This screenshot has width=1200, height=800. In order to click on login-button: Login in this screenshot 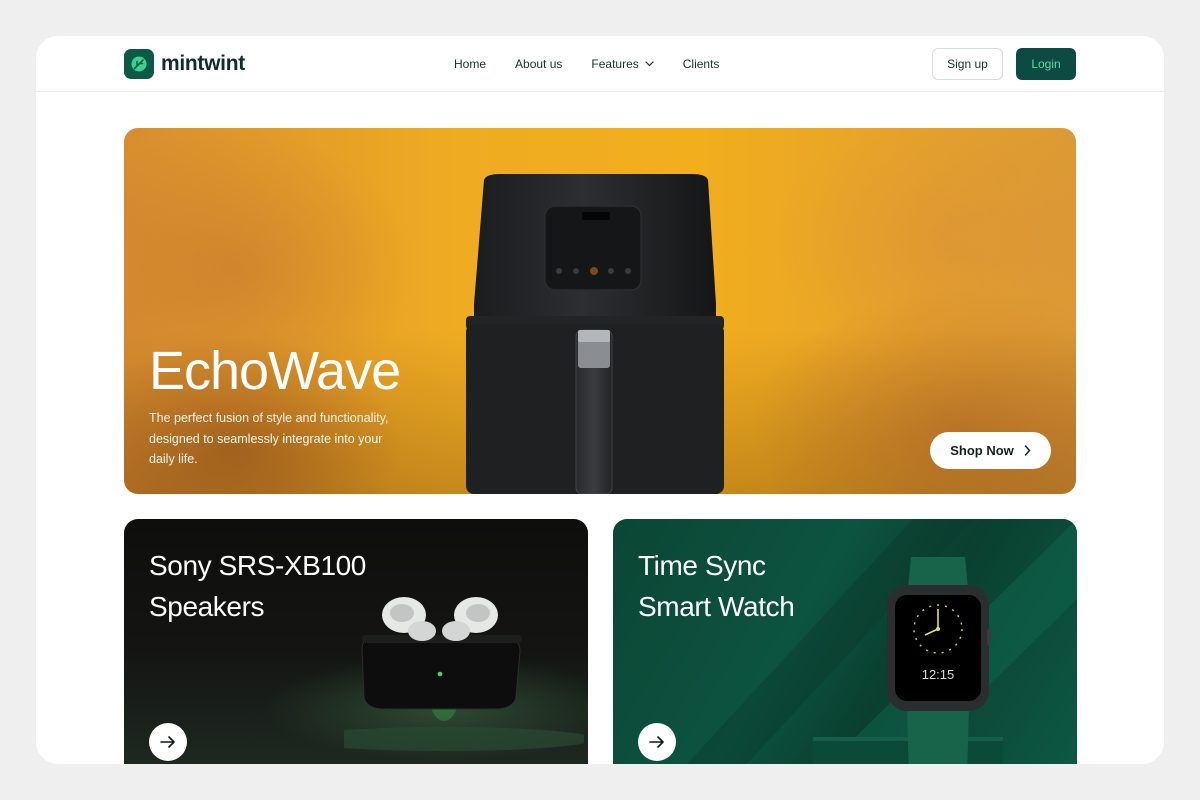, I will do `click(1046, 64)`.